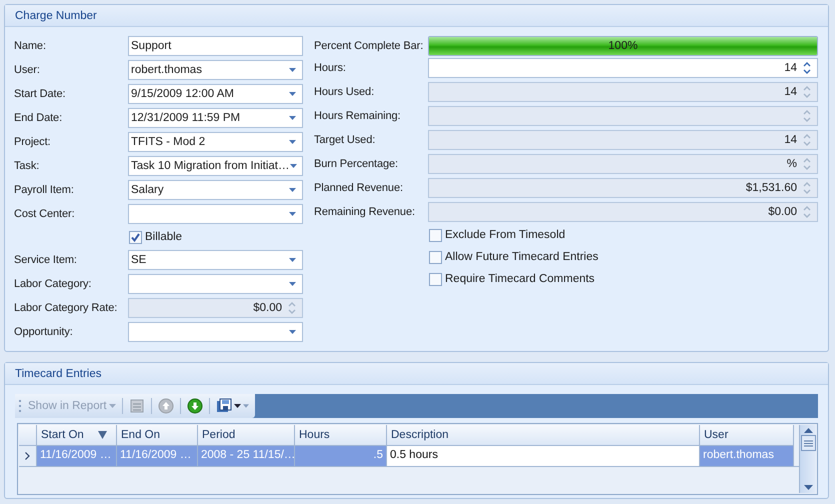 Image resolution: width=835 pixels, height=504 pixels. What do you see at coordinates (102, 435) in the screenshot?
I see `sort-arrow-icon` at bounding box center [102, 435].